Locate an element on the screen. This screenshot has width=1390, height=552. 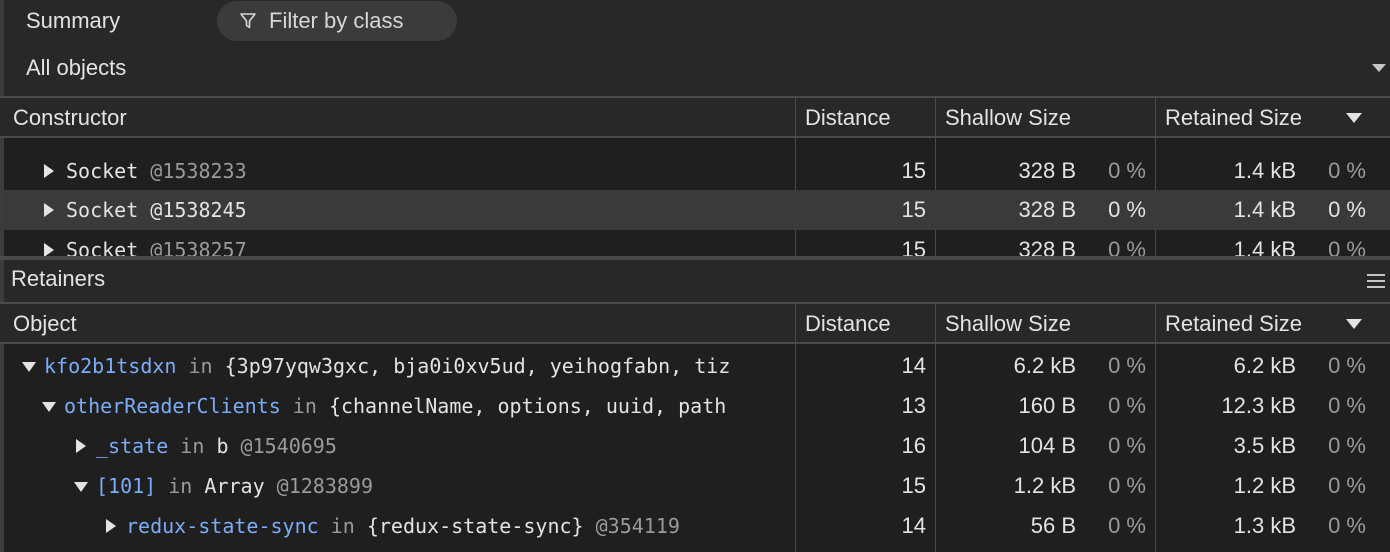
retainer-object-name: b is located at coordinates (222, 446).